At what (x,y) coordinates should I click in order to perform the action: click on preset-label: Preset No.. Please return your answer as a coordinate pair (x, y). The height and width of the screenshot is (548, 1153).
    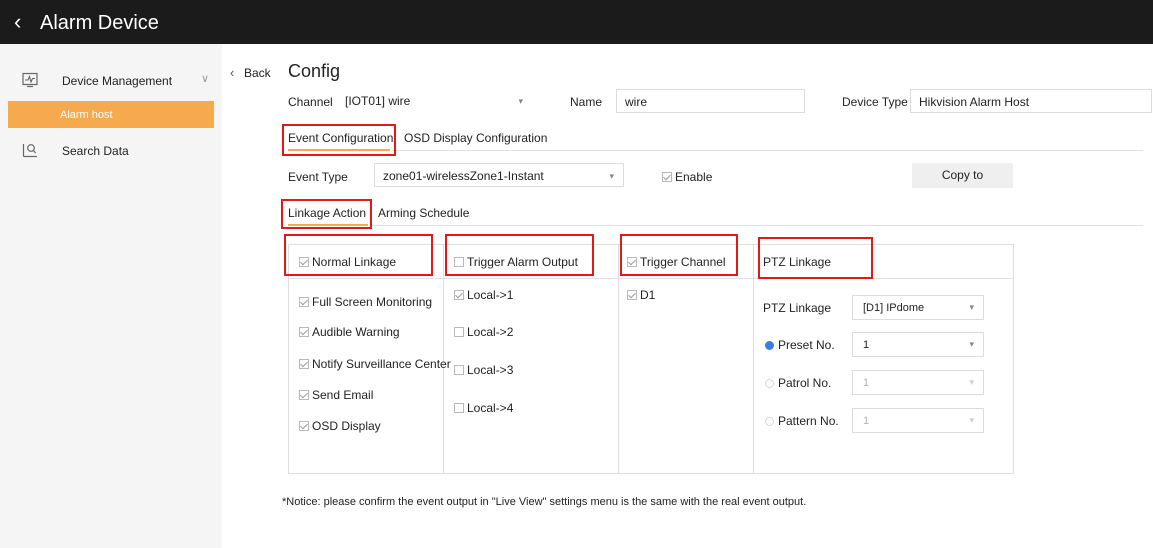
    Looking at the image, I should click on (806, 345).